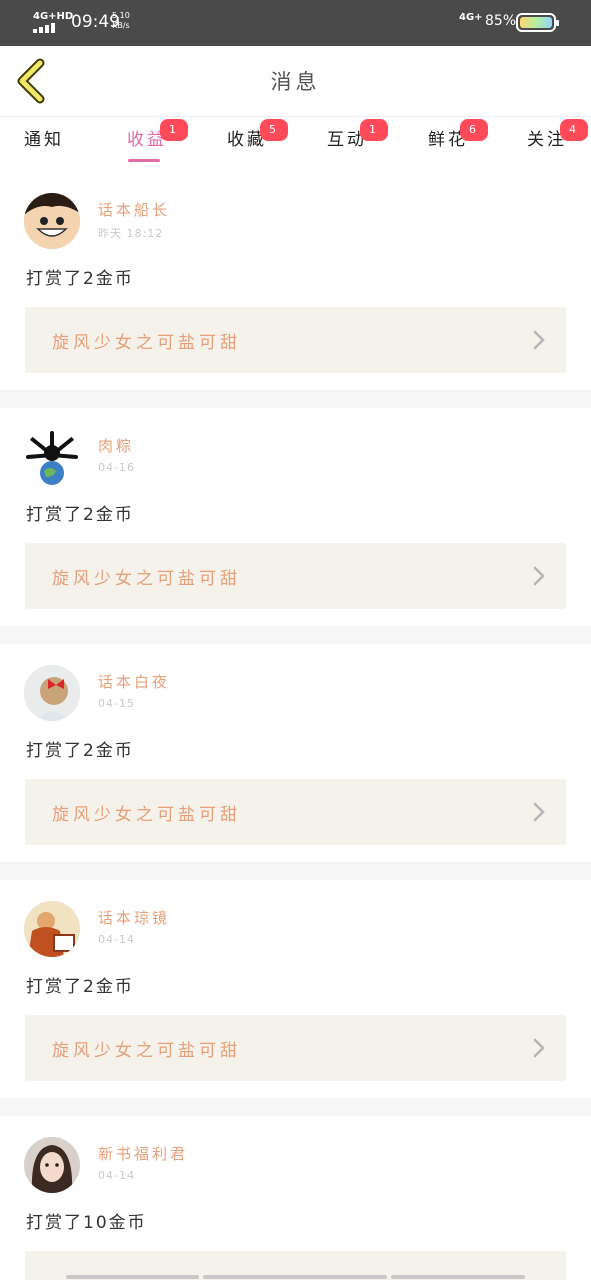 Image resolution: width=591 pixels, height=1280 pixels. Describe the element at coordinates (257, 134) in the screenshot. I see `tab-favorites: 收藏 5` at that location.